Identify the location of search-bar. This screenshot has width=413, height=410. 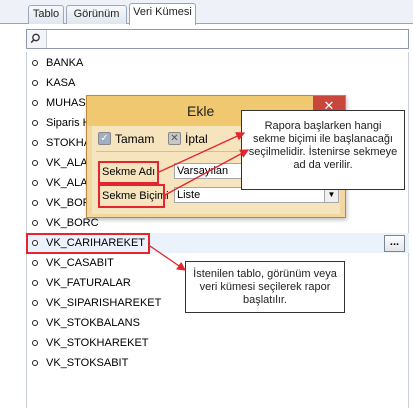
(217, 39).